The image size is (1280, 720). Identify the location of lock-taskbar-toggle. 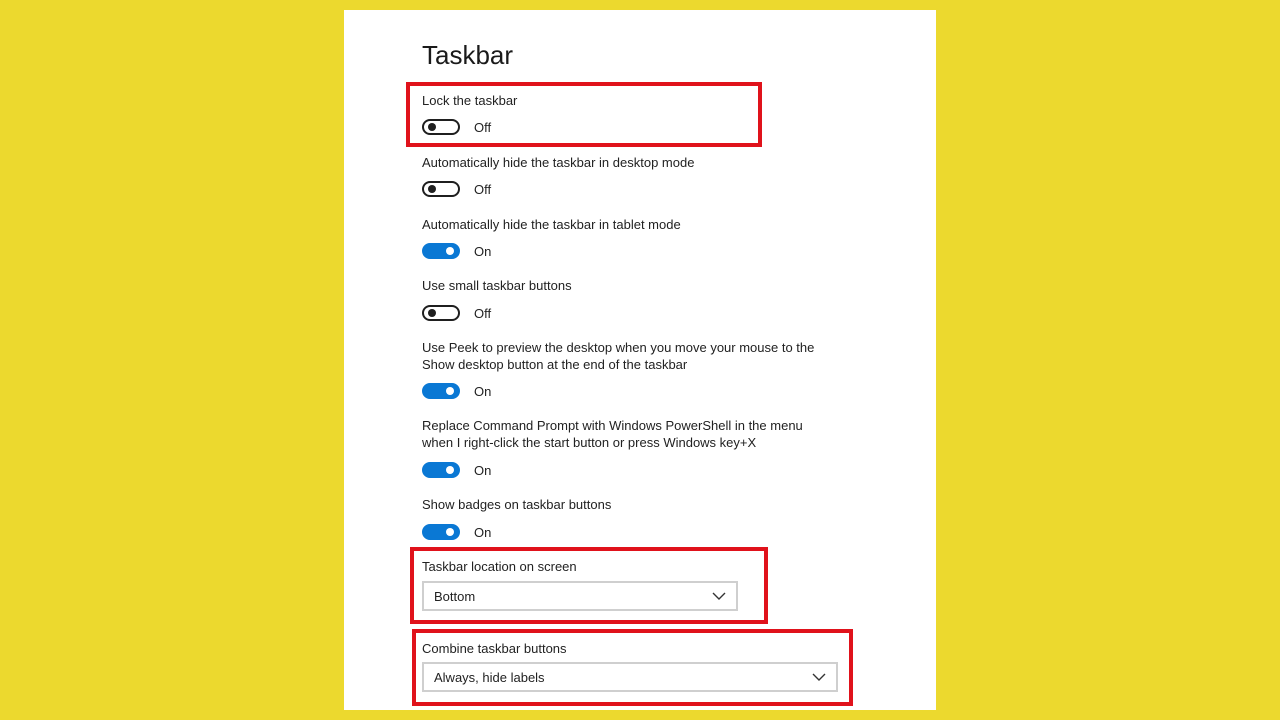
(441, 127).